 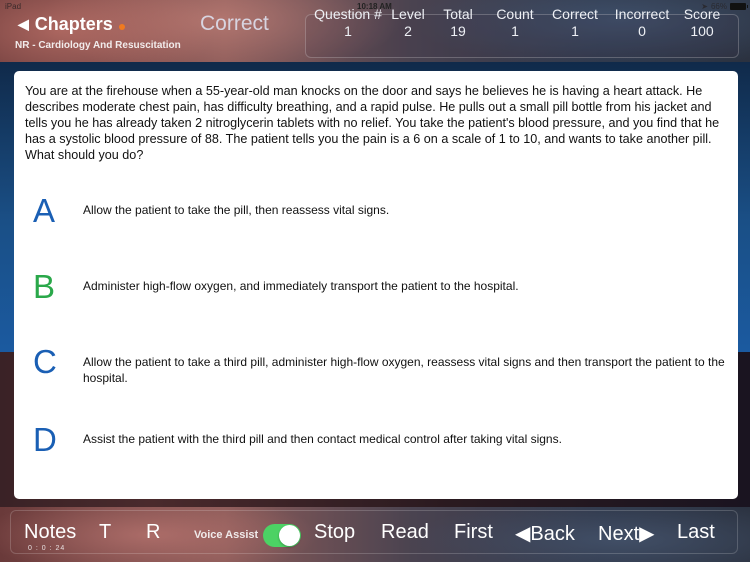 What do you see at coordinates (121, 26) in the screenshot?
I see `notification-dot-icon` at bounding box center [121, 26].